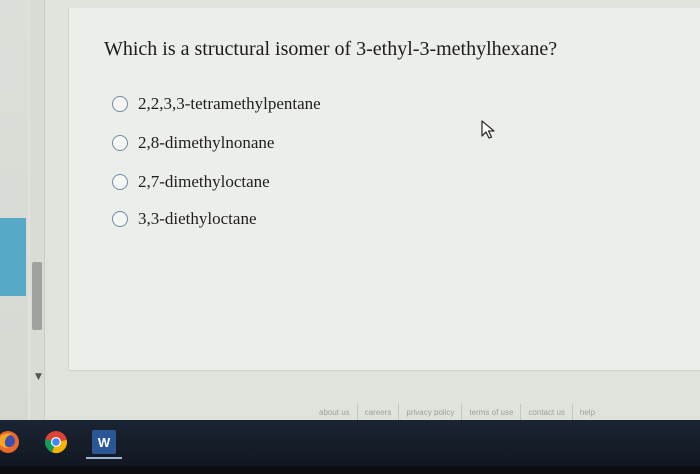 Image resolution: width=700 pixels, height=474 pixels. What do you see at coordinates (197, 218) in the screenshot?
I see `answer-option-label: 3,3-diethyloctane` at bounding box center [197, 218].